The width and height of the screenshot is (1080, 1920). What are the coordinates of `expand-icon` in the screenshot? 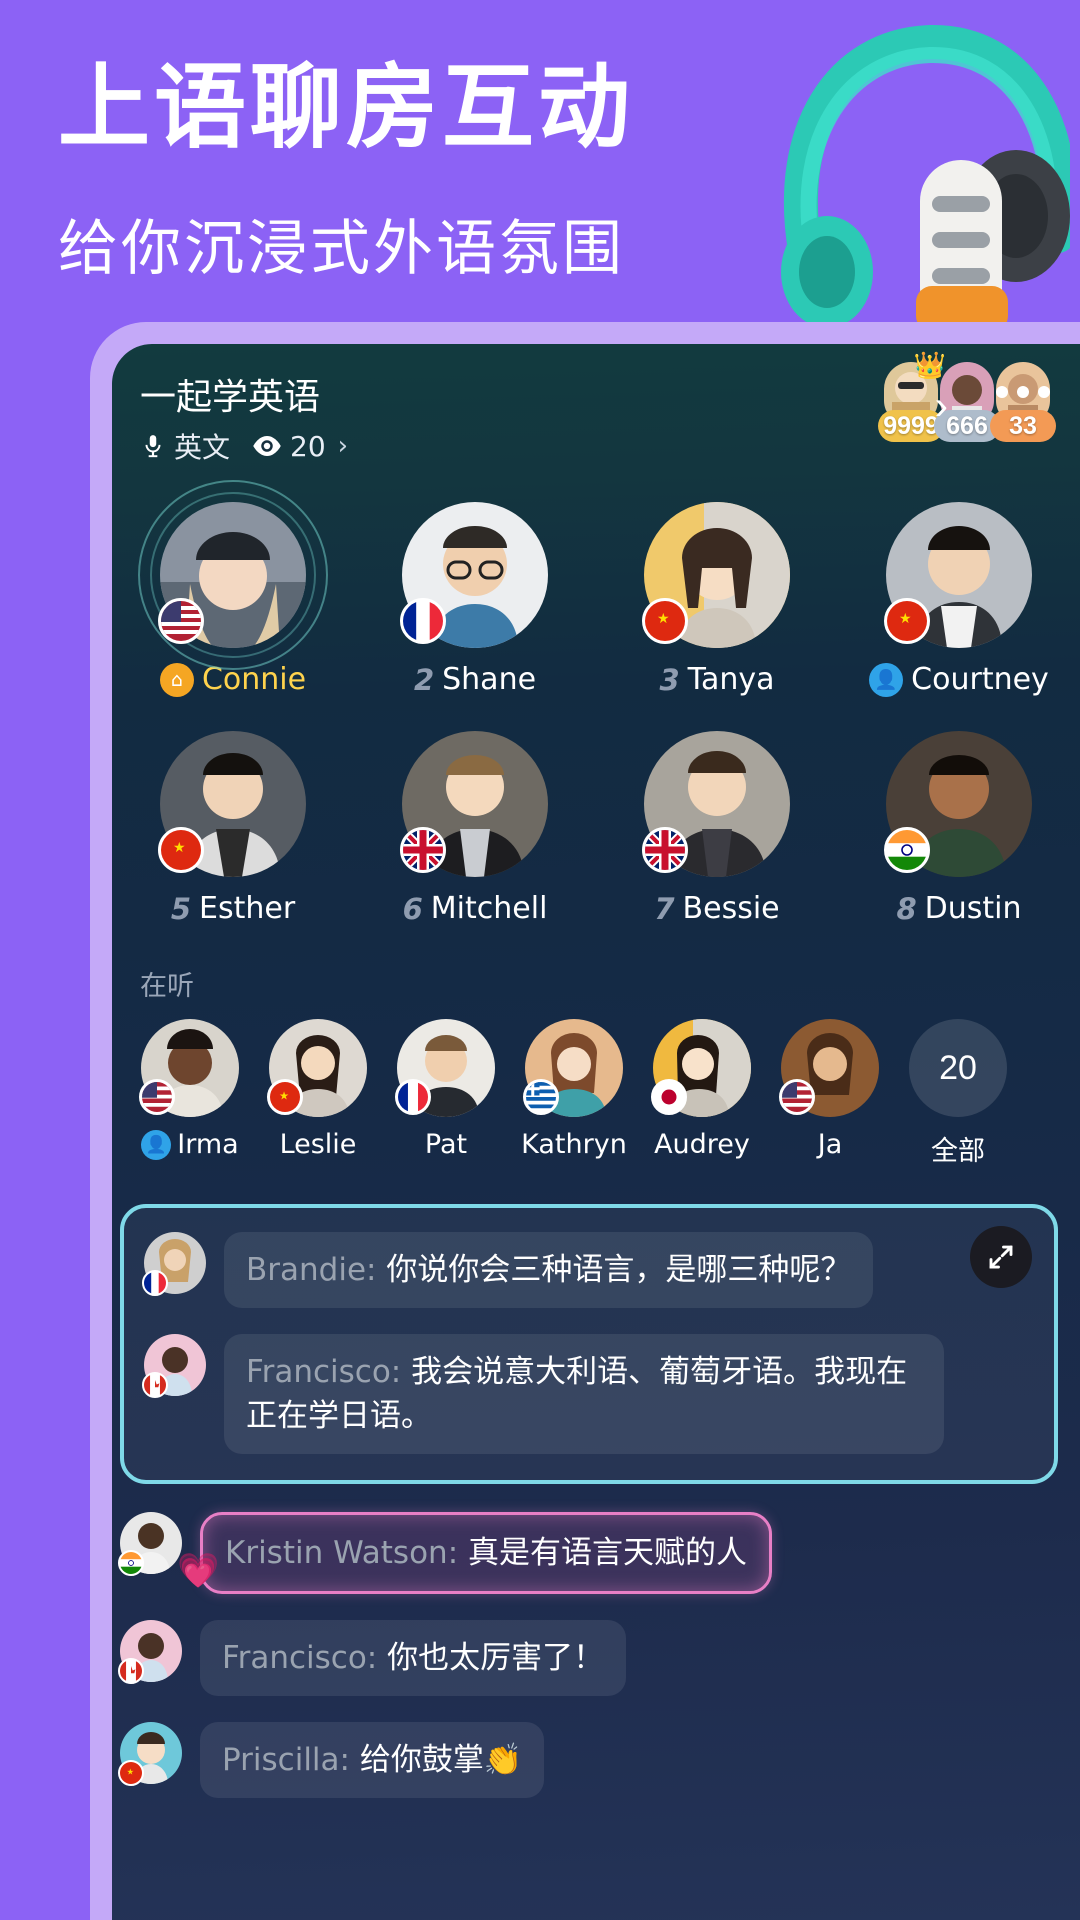 It's located at (1001, 1257).